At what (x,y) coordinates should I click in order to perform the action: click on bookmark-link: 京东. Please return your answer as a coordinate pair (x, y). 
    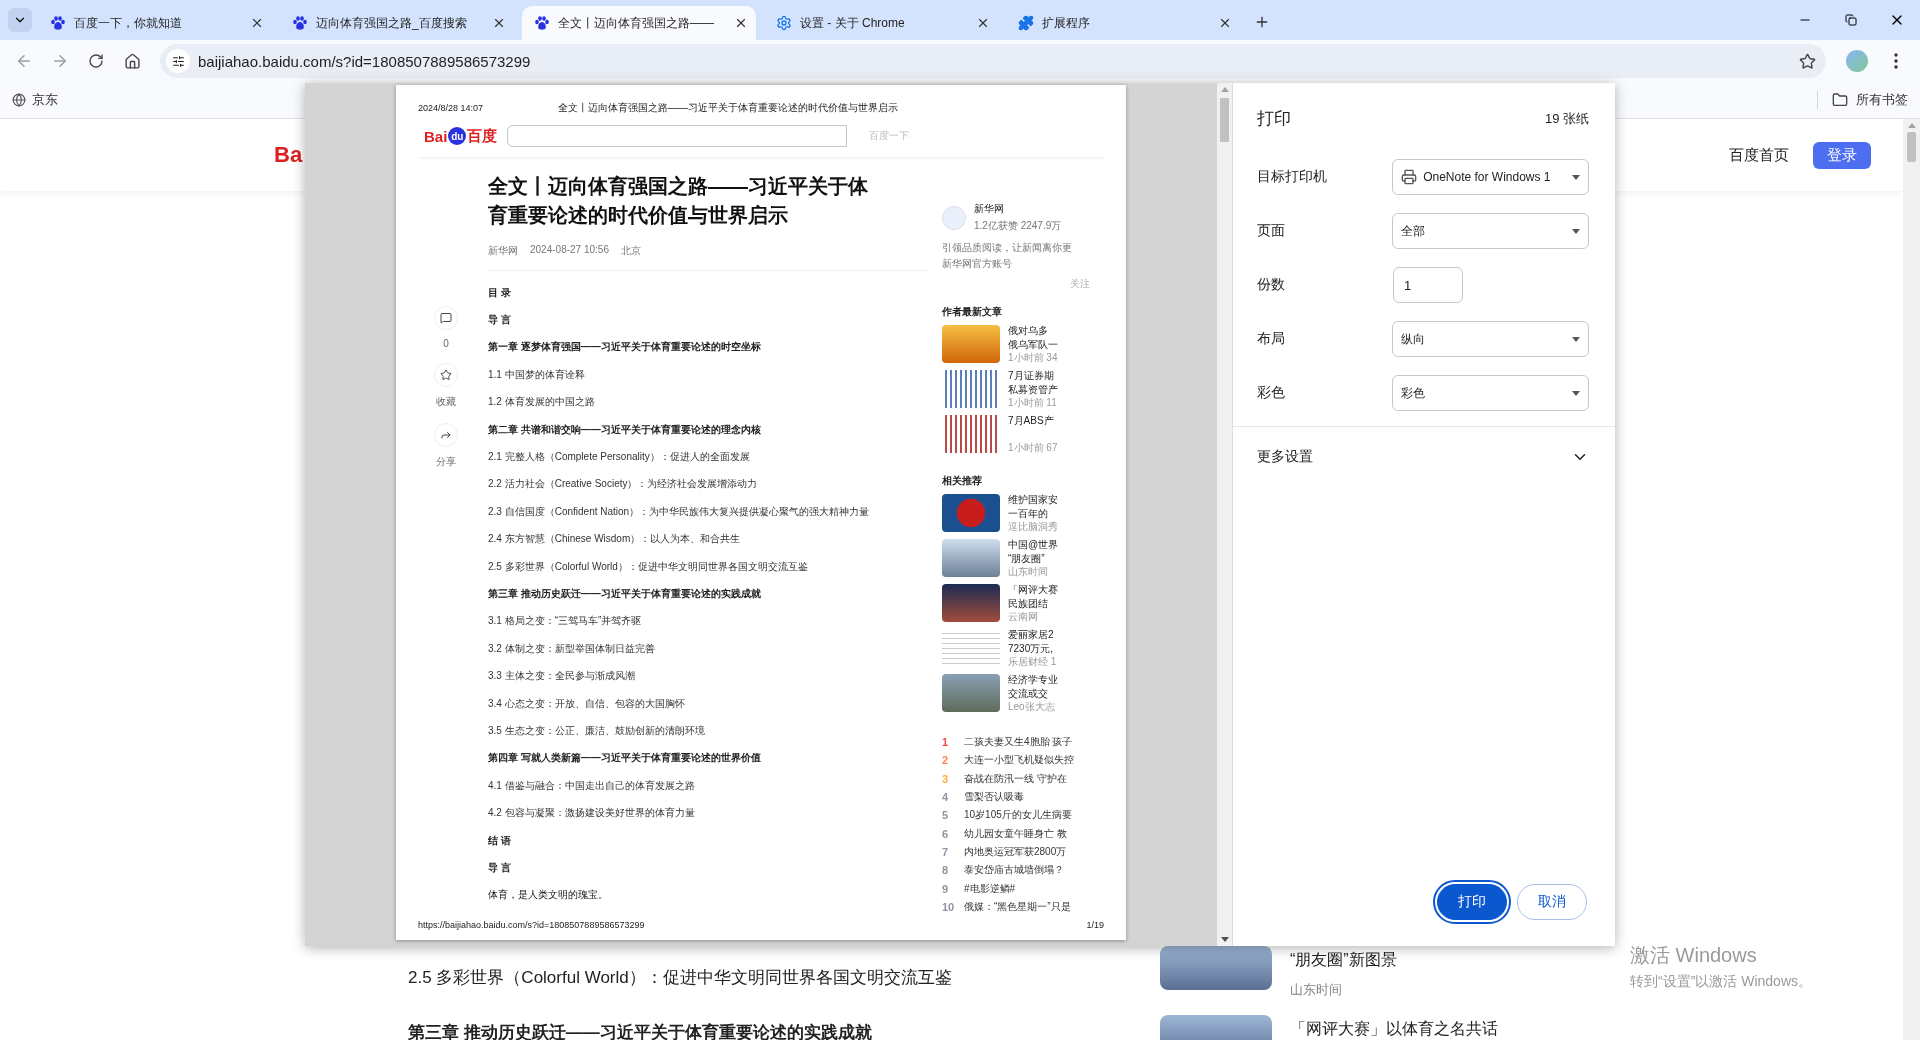
    Looking at the image, I should click on (35, 100).